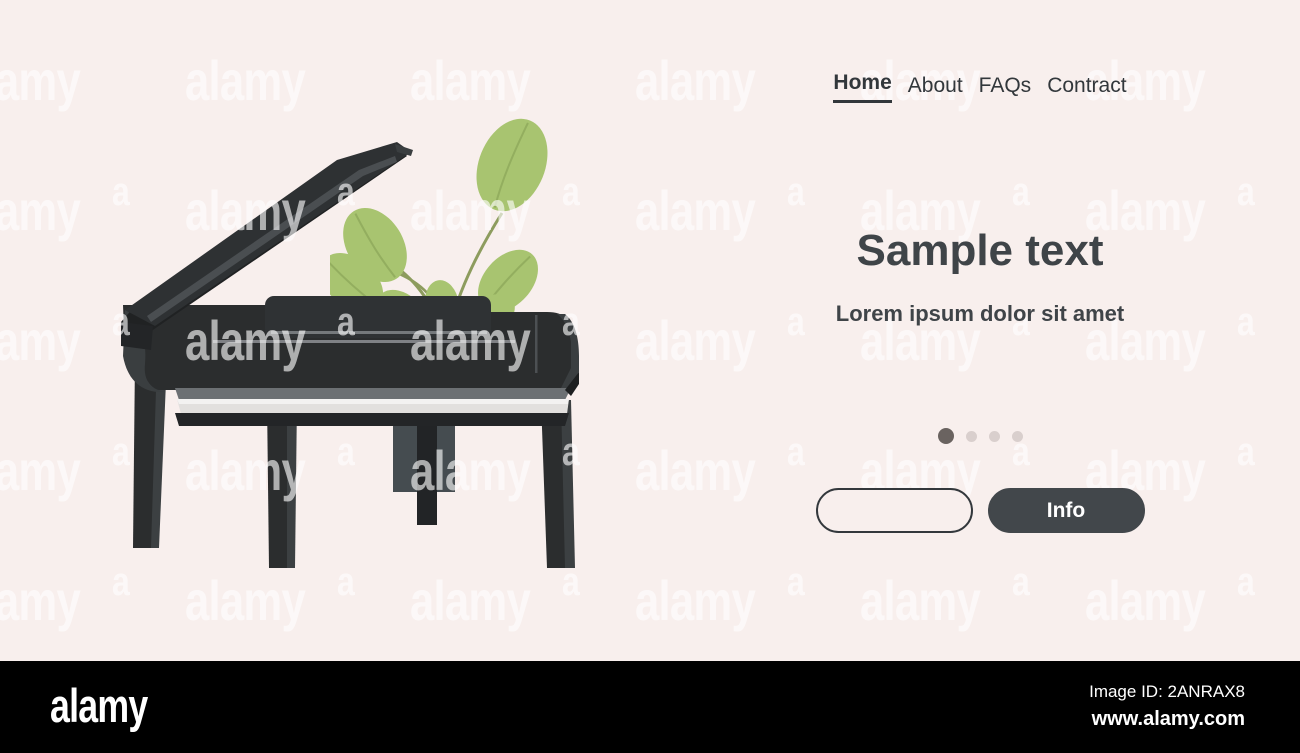 This screenshot has width=1300, height=753. Describe the element at coordinates (1168, 719) in the screenshot. I see `alamy-url-label: www.alamy.com` at that location.